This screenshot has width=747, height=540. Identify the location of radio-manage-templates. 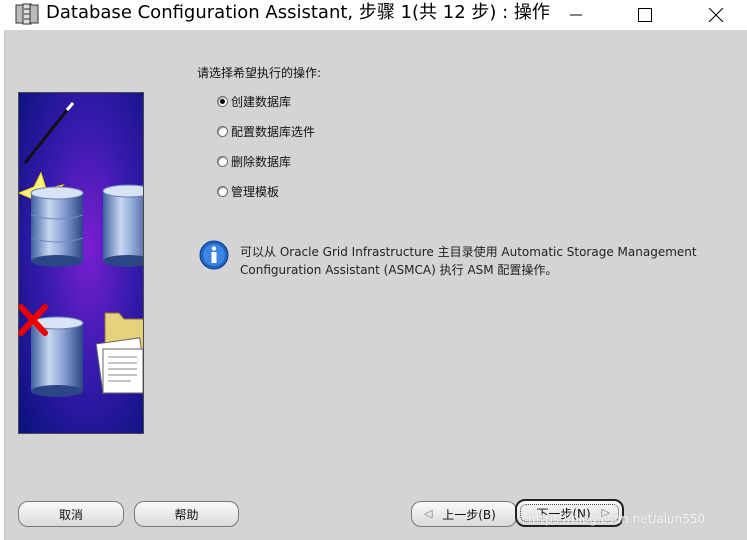
(222, 191).